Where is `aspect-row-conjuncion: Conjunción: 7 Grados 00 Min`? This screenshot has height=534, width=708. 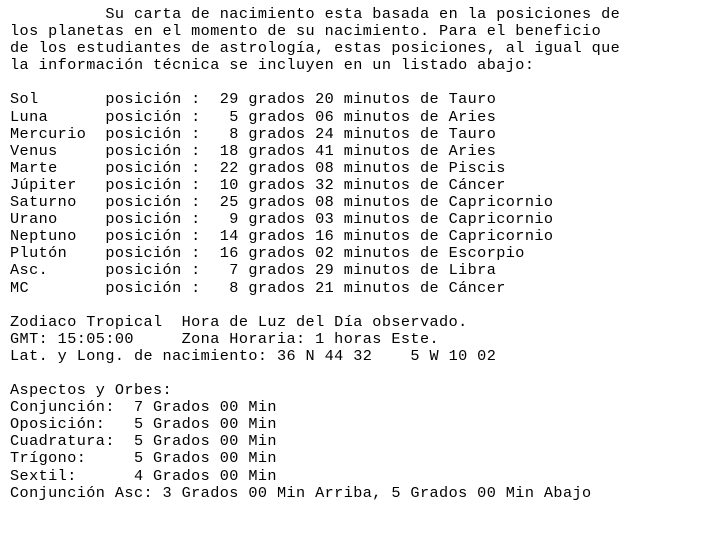
aspect-row-conjuncion: Conjunción: 7 Grados 00 Min is located at coordinates (143, 407).